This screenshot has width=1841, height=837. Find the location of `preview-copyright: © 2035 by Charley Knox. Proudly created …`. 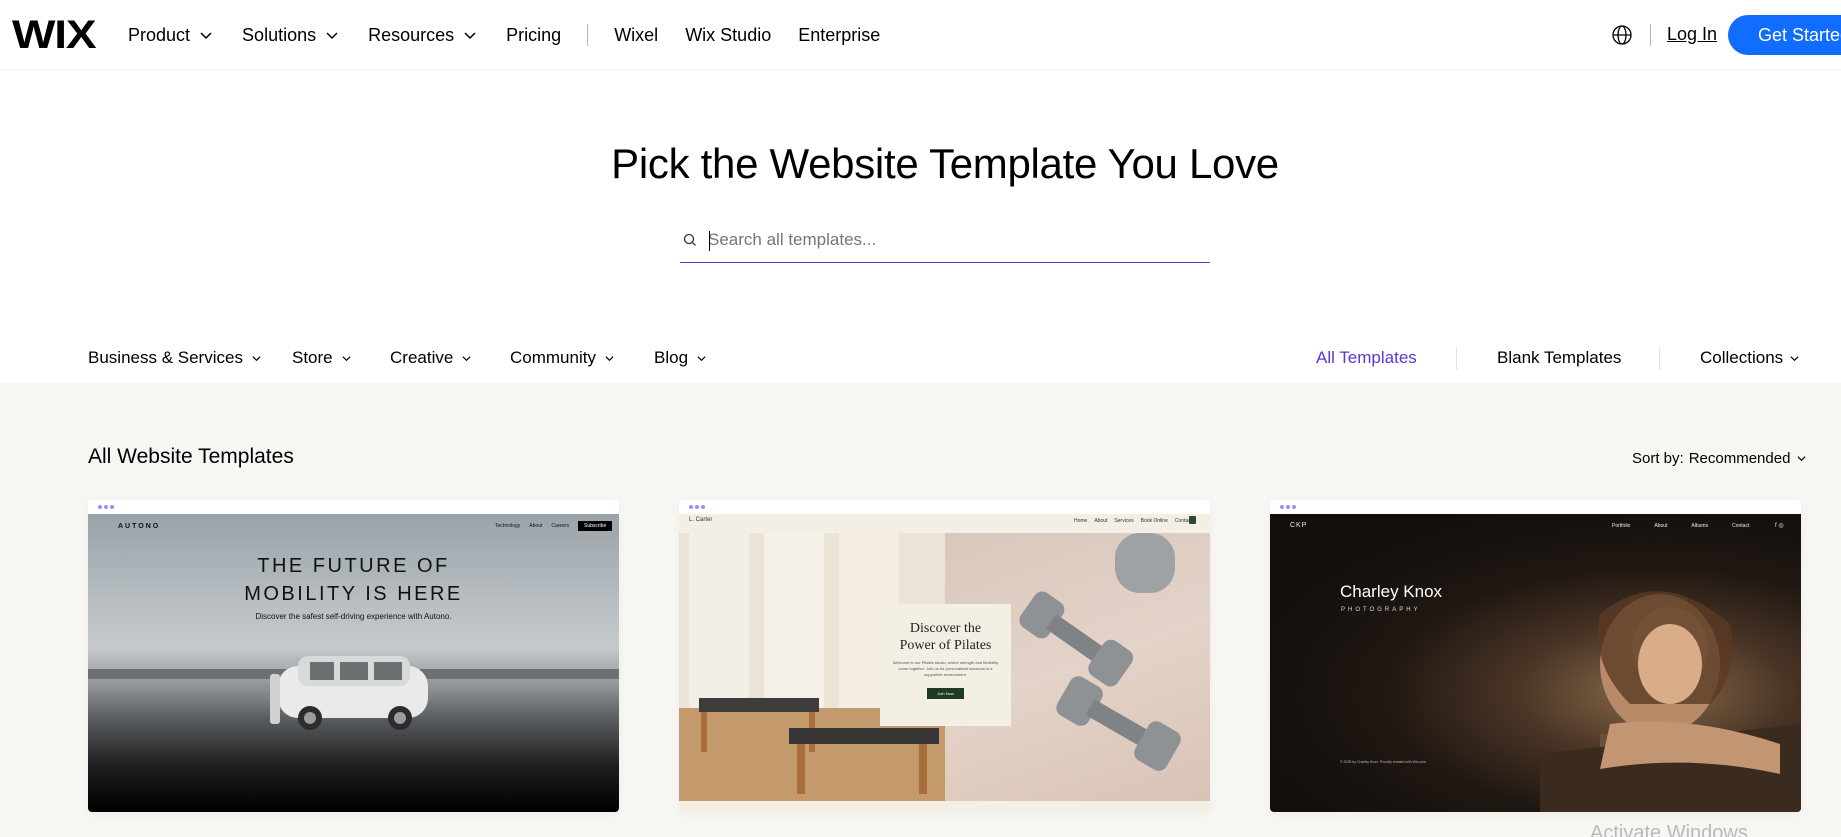

preview-copyright: © 2035 by Charley Knox. Proudly created … is located at coordinates (1383, 762).